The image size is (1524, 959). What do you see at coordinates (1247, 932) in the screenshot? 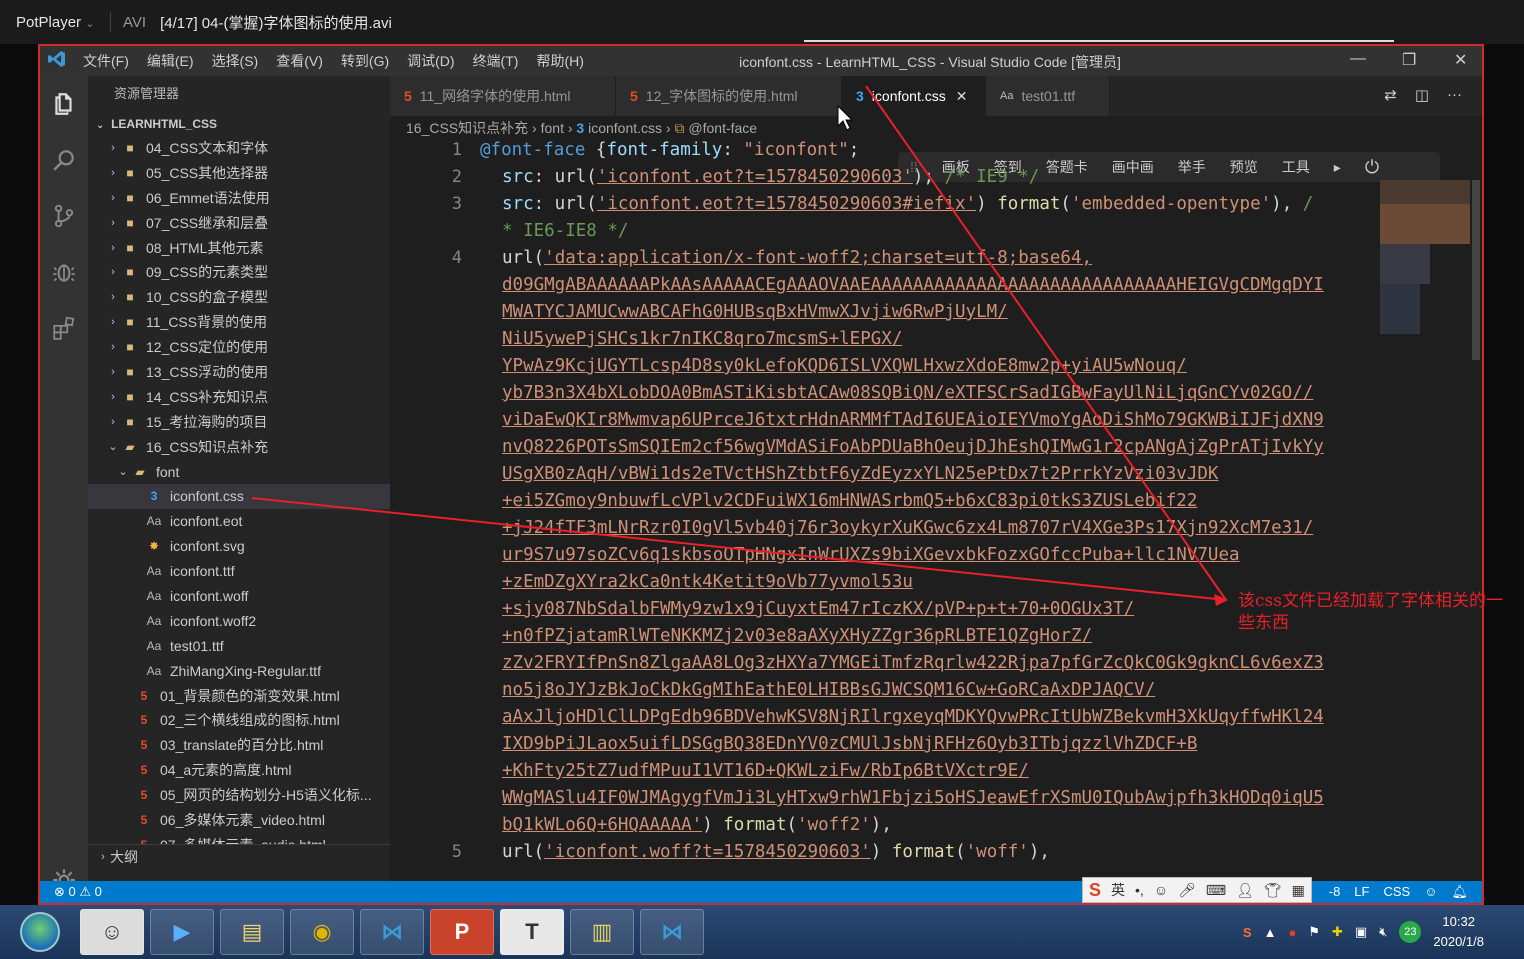
I see `sogou-tray-icon: S` at bounding box center [1247, 932].